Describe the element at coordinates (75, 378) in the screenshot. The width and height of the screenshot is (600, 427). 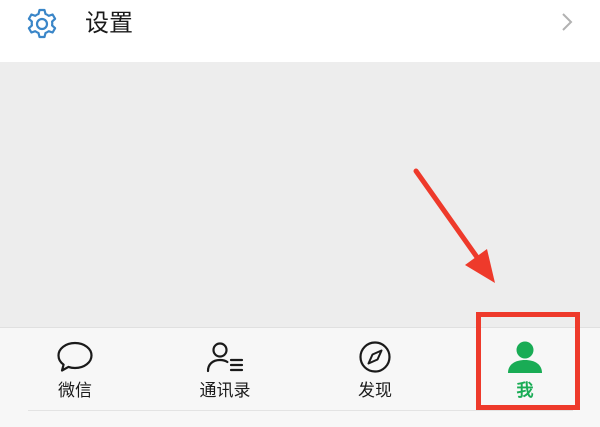
I see `tab-chats: 微信` at that location.